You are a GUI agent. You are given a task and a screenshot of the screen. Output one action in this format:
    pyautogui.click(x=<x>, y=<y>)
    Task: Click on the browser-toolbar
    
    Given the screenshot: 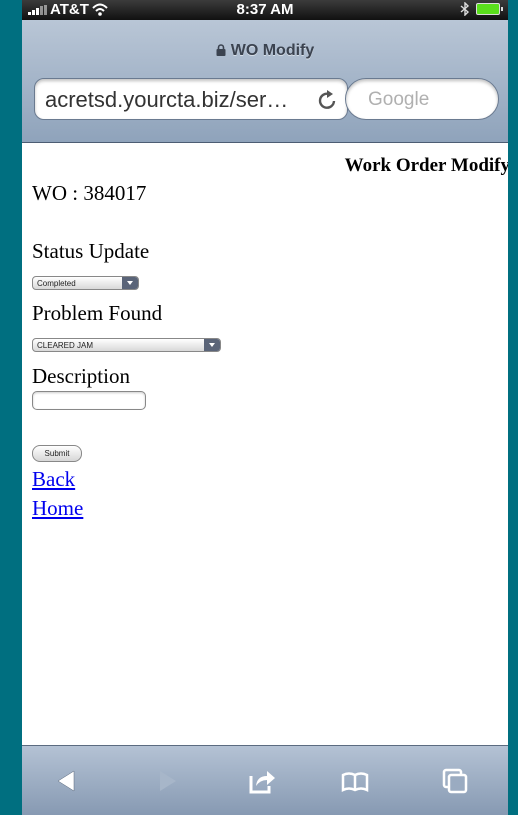 What is the action you would take?
    pyautogui.click(x=265, y=780)
    